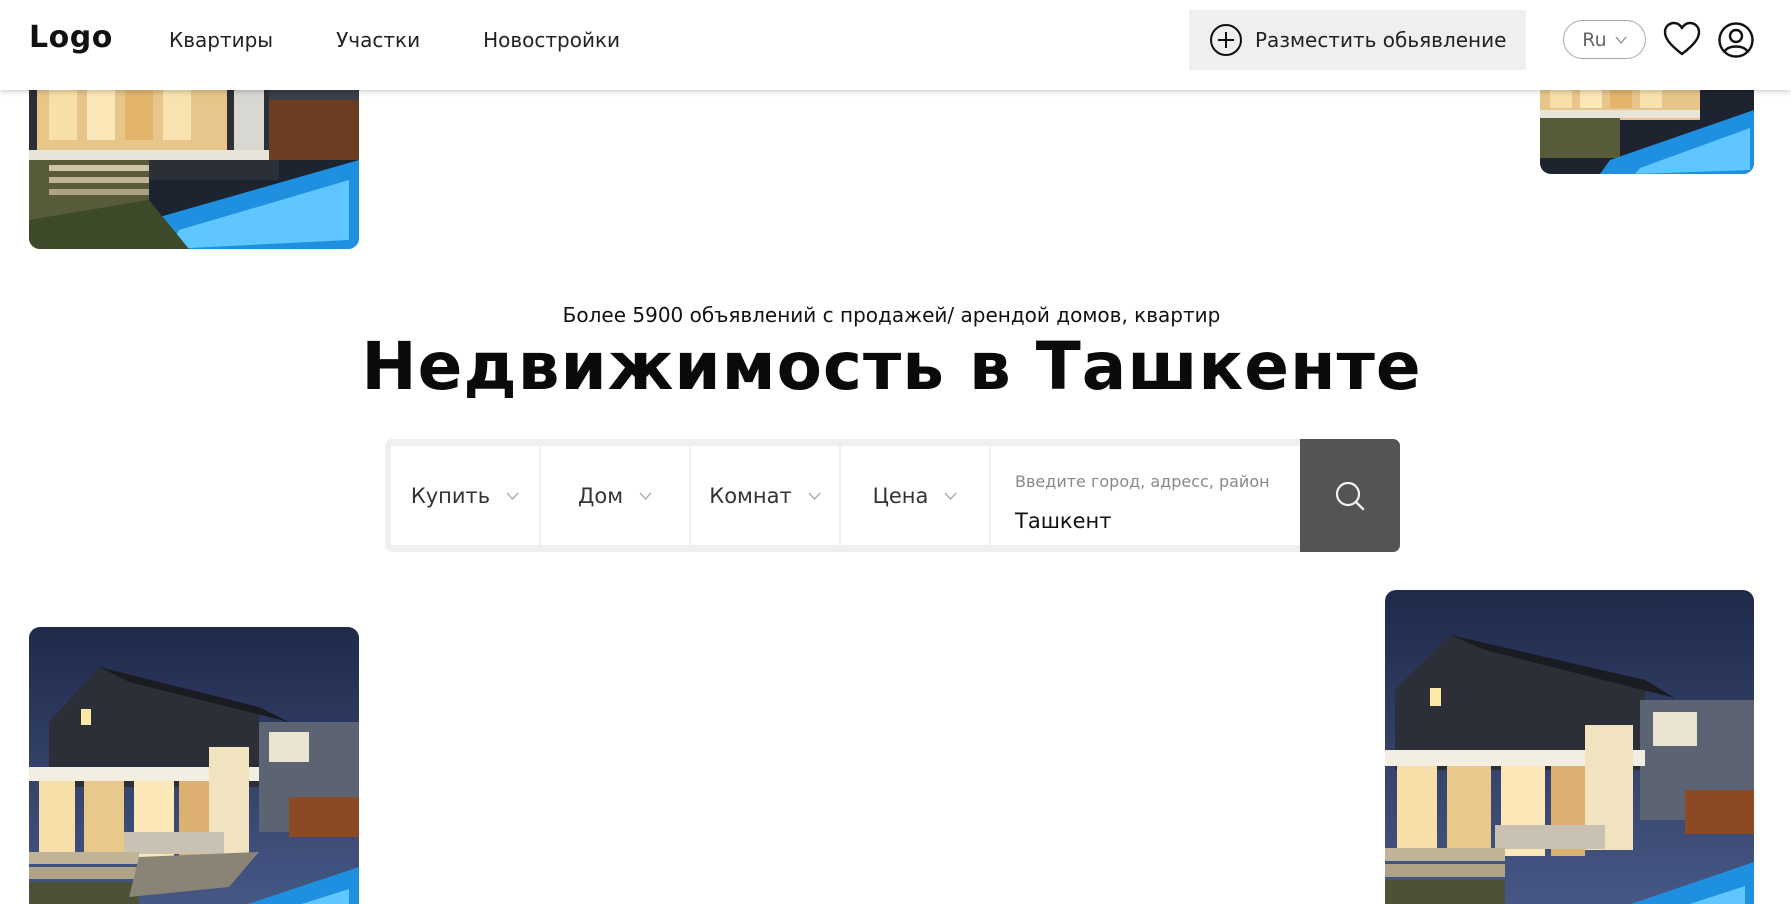 The height and width of the screenshot is (904, 1791). I want to click on rooms-dropdown: Комнат, so click(766, 495).